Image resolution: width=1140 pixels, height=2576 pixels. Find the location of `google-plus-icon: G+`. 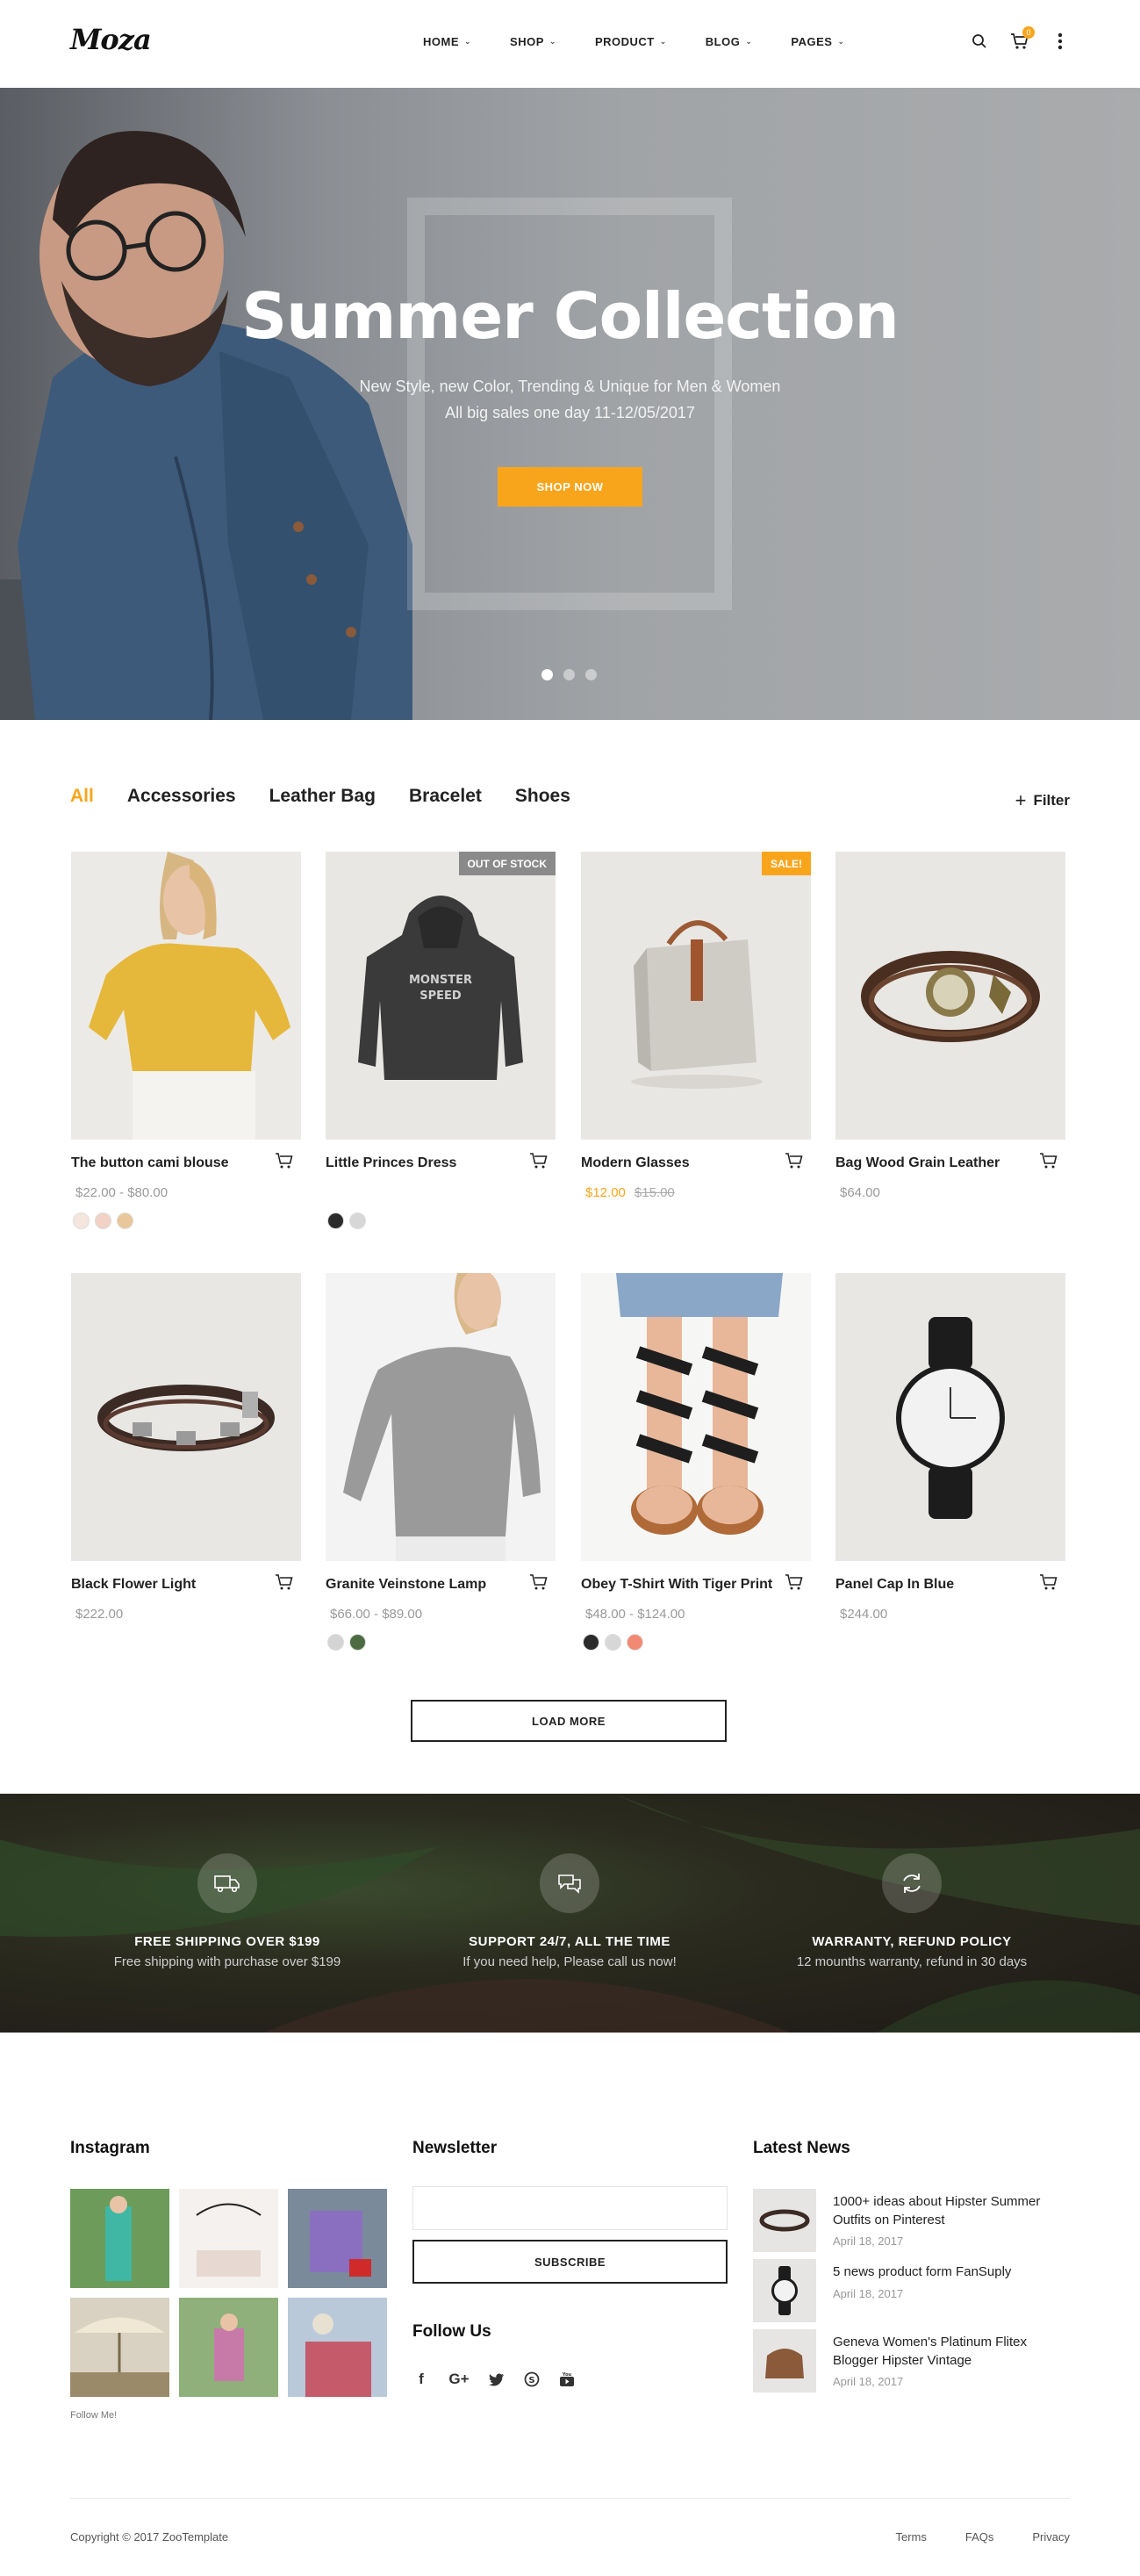

google-plus-icon: G+ is located at coordinates (459, 2379).